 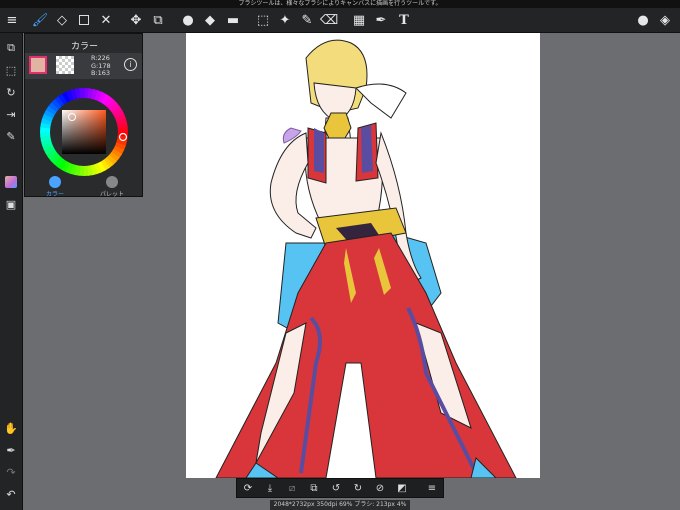 I want to click on color-wheel, so click(x=84, y=132).